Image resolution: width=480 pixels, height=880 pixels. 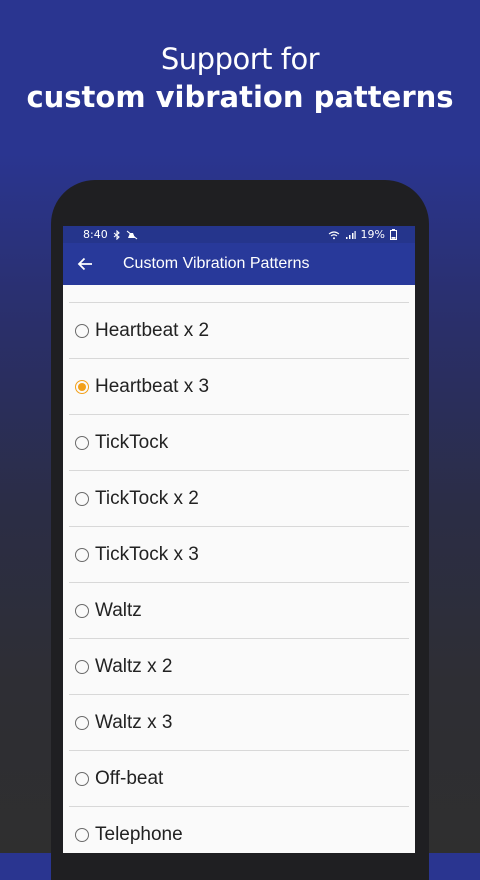 I want to click on back-arrow-icon, so click(x=85, y=264).